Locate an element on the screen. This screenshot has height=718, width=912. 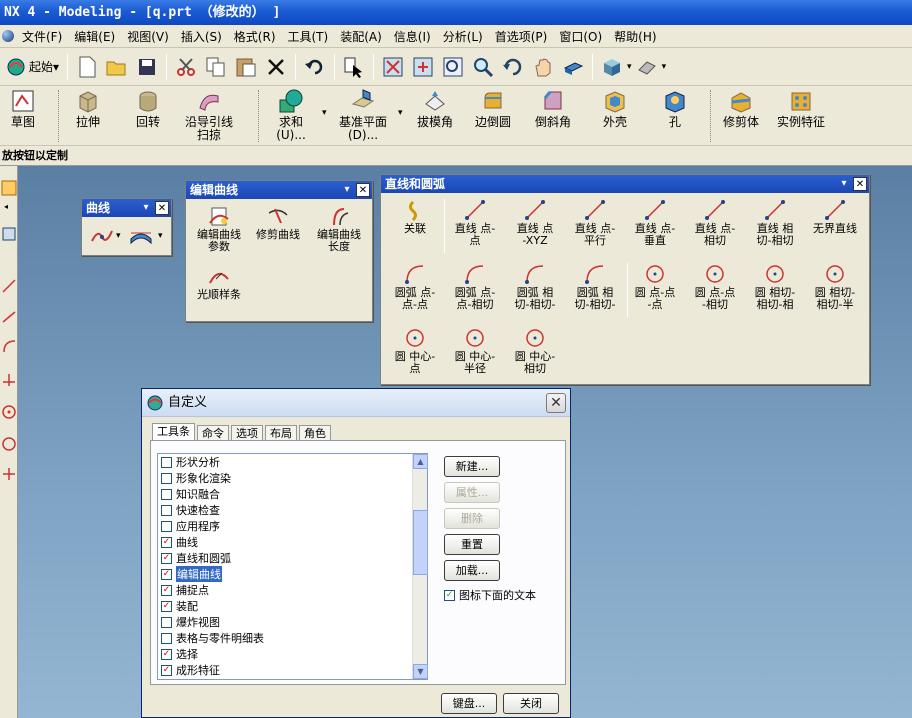
menu-format: 格式(R) is located at coordinates (255, 36).